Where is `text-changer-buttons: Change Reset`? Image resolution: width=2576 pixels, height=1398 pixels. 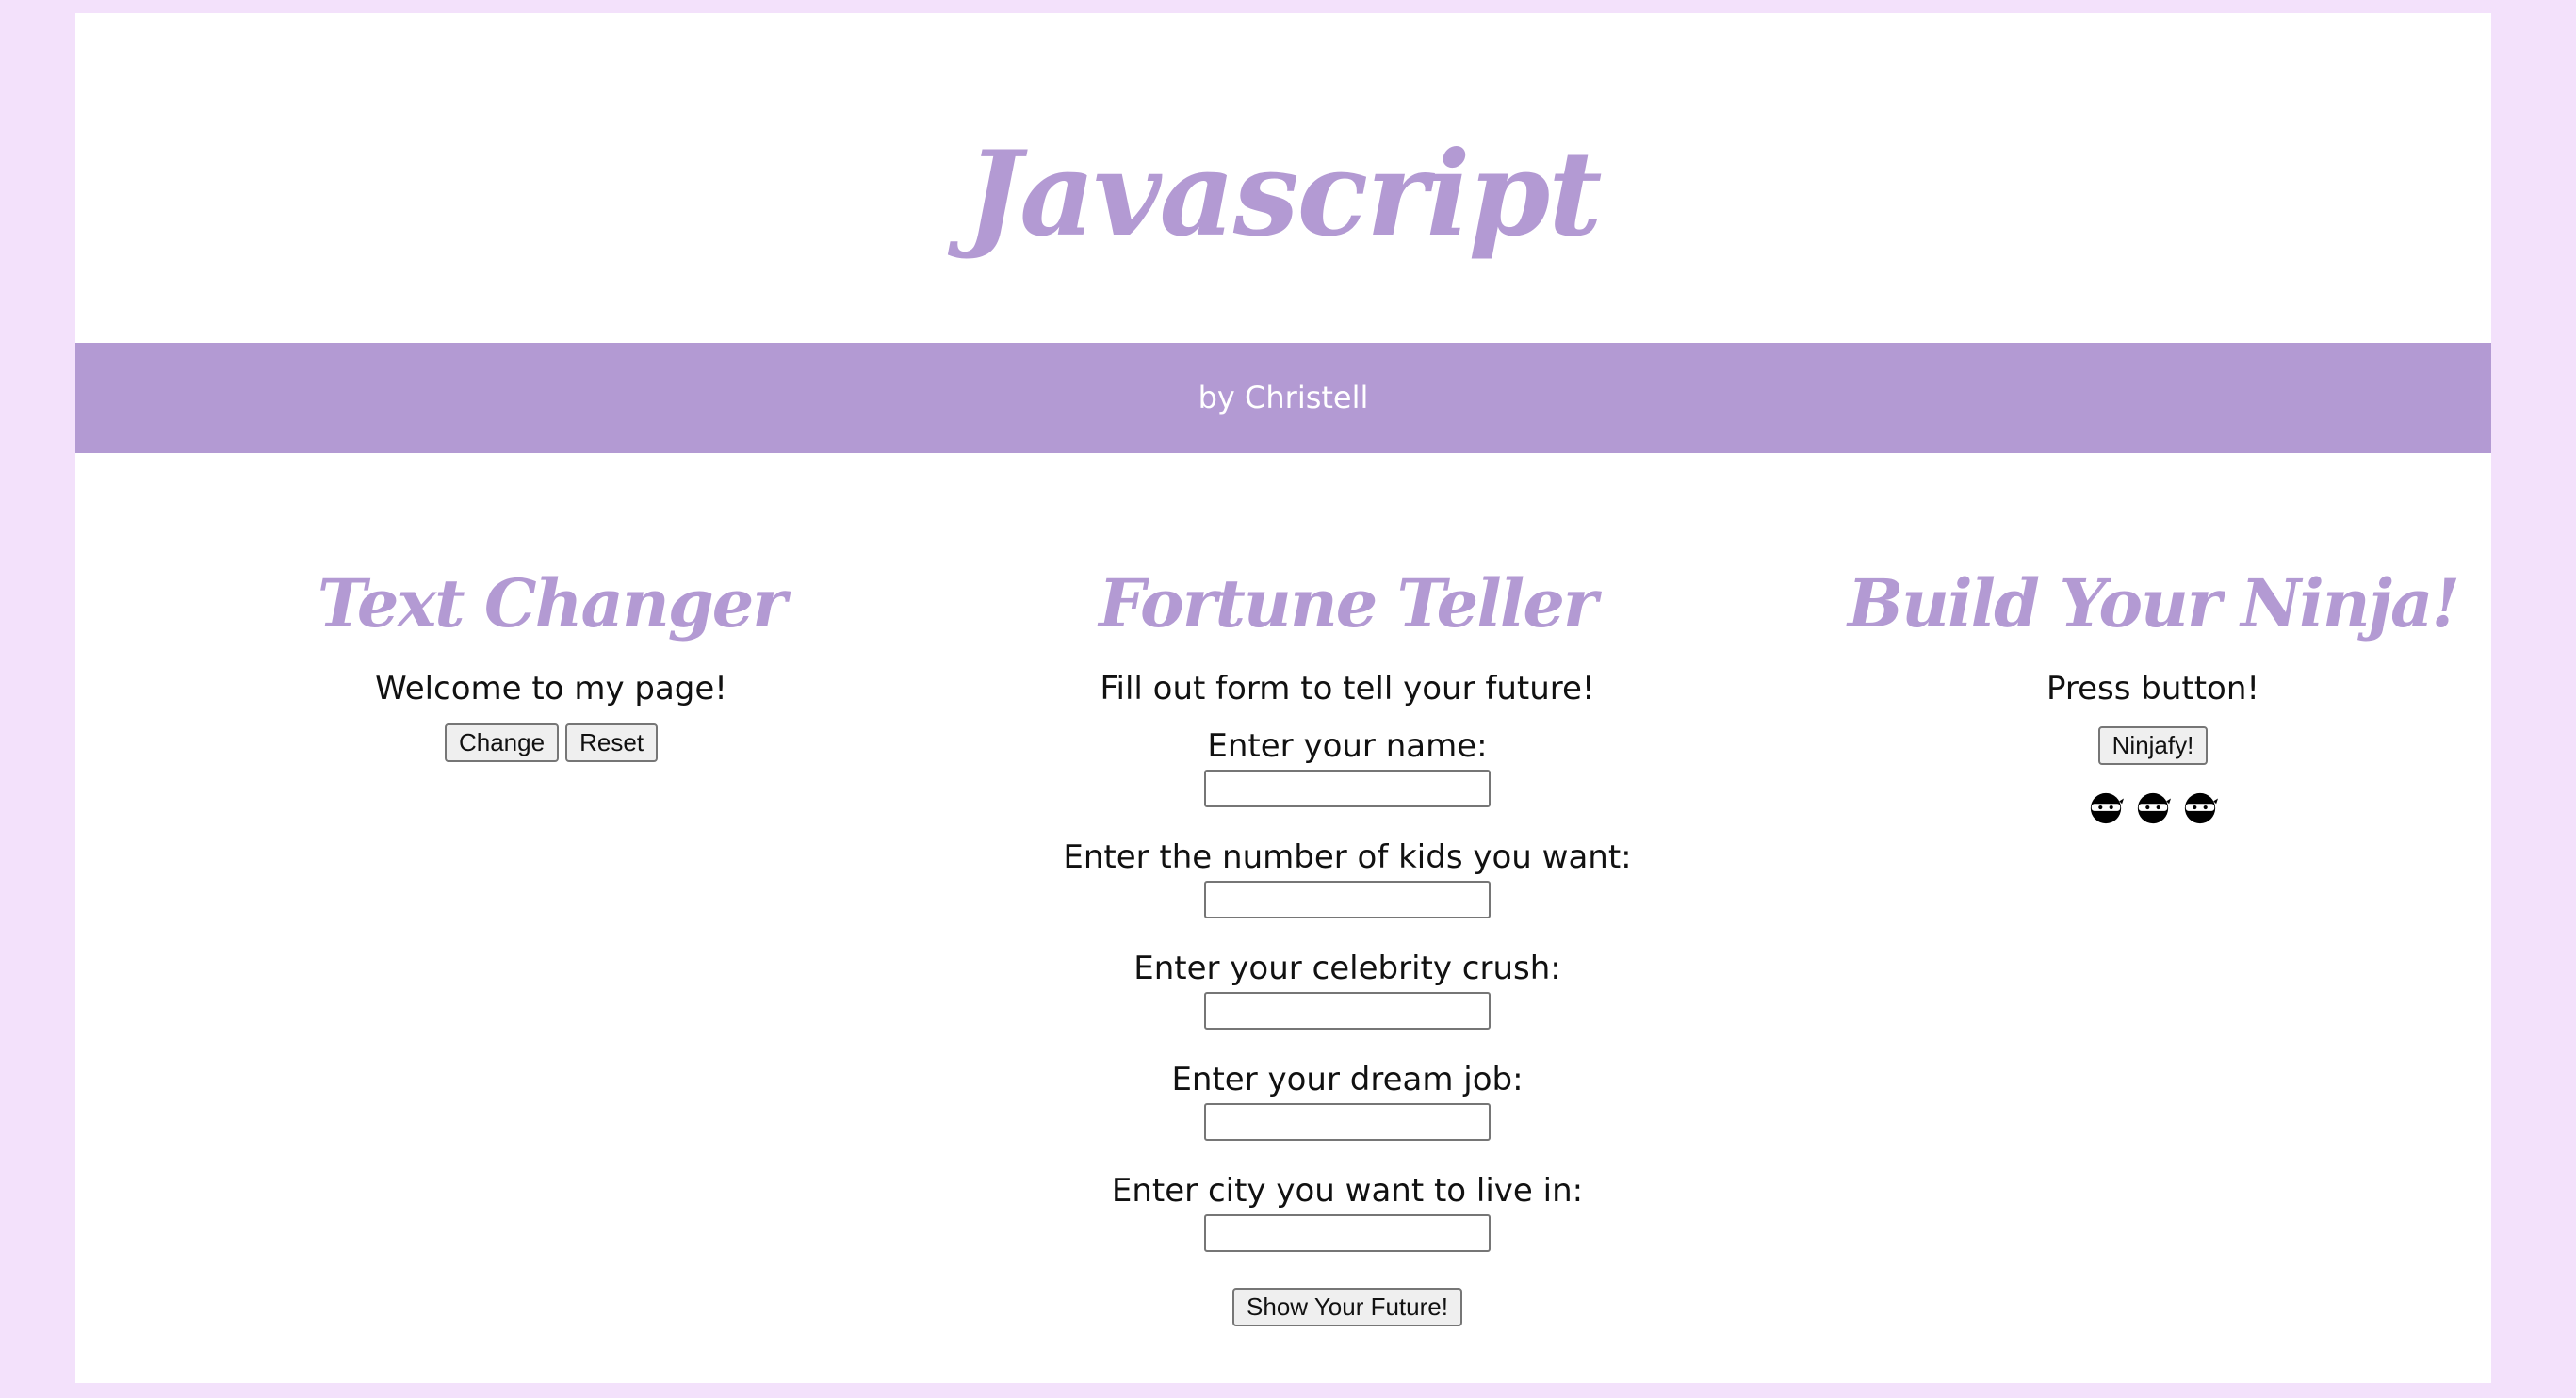 text-changer-buttons: Change Reset is located at coordinates (551, 743).